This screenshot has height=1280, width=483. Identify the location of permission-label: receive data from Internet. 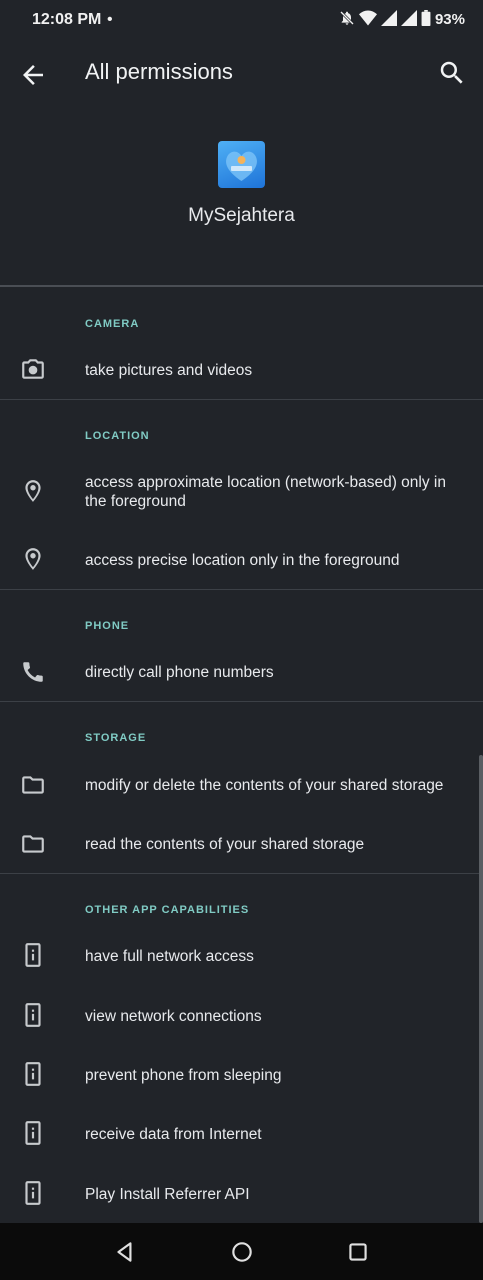
(173, 1134).